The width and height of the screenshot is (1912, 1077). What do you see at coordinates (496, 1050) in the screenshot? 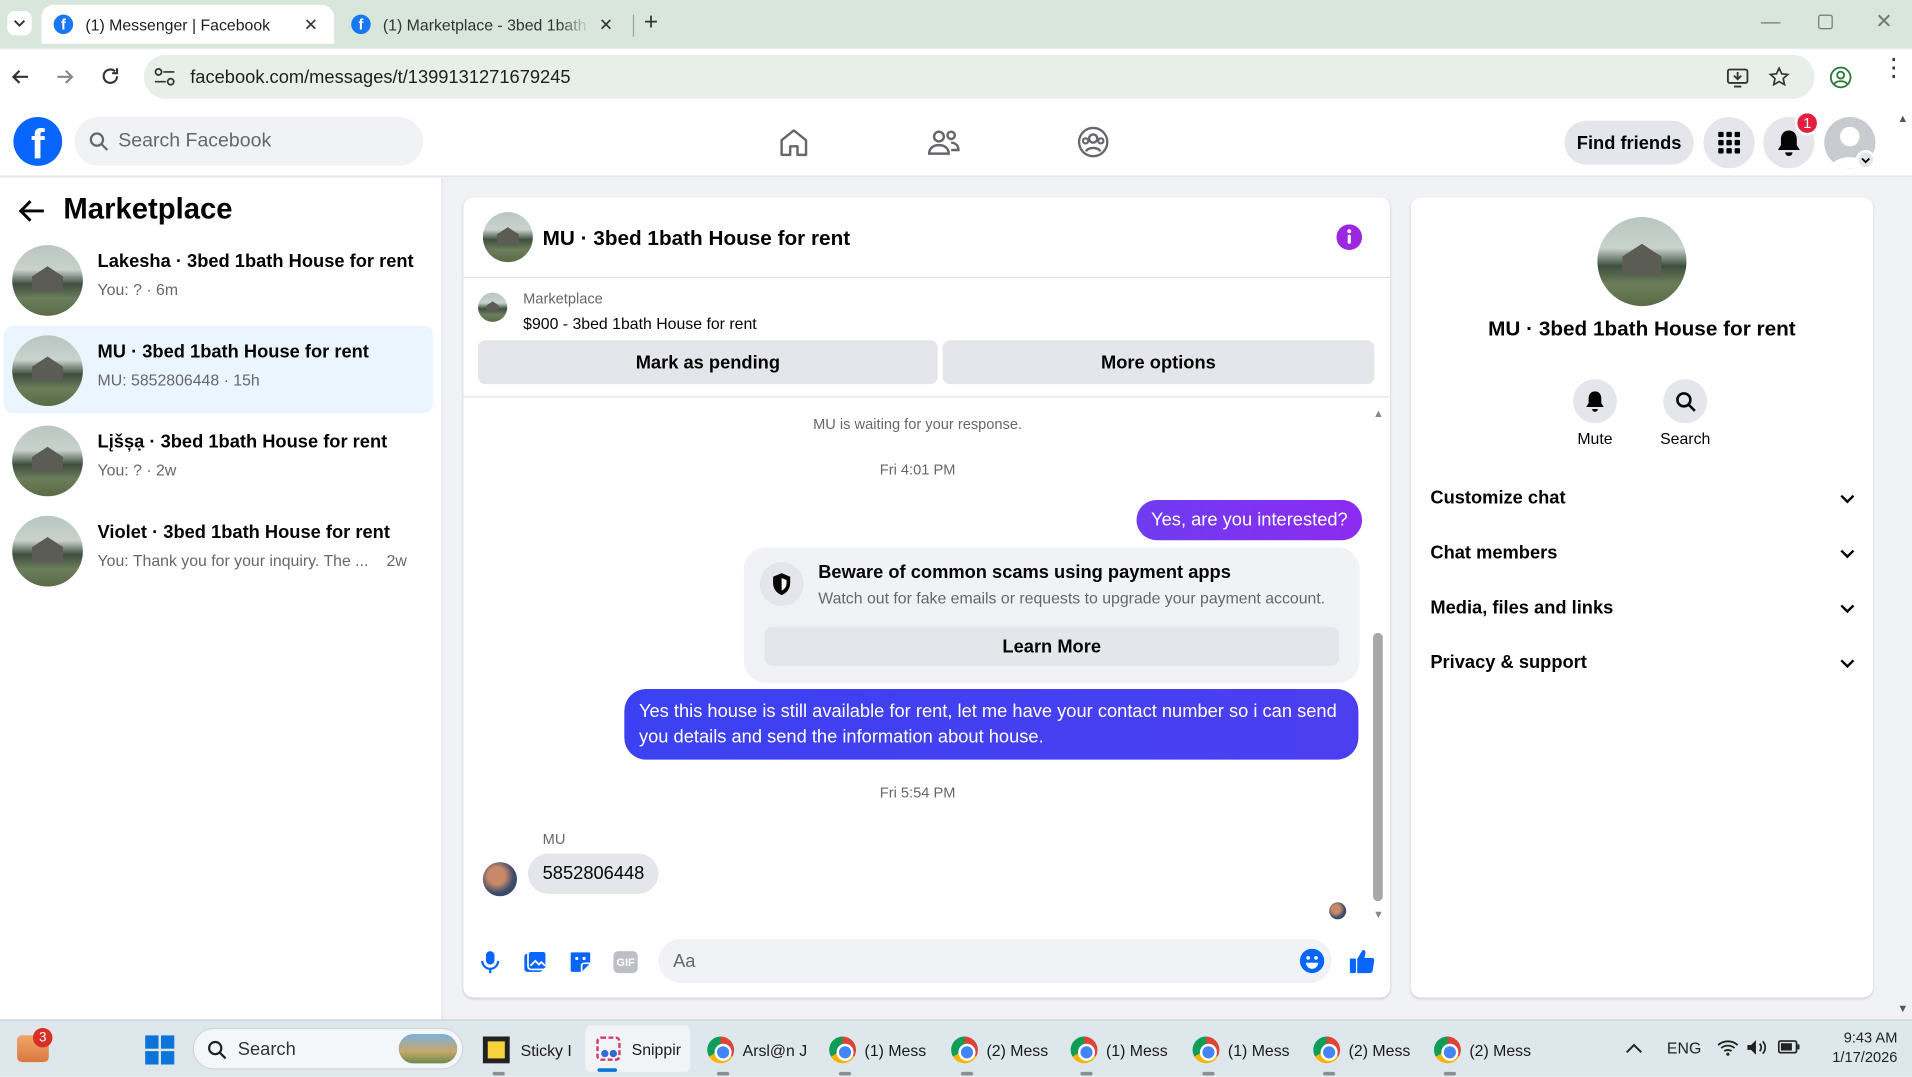
I see `sticky-notes-icon` at bounding box center [496, 1050].